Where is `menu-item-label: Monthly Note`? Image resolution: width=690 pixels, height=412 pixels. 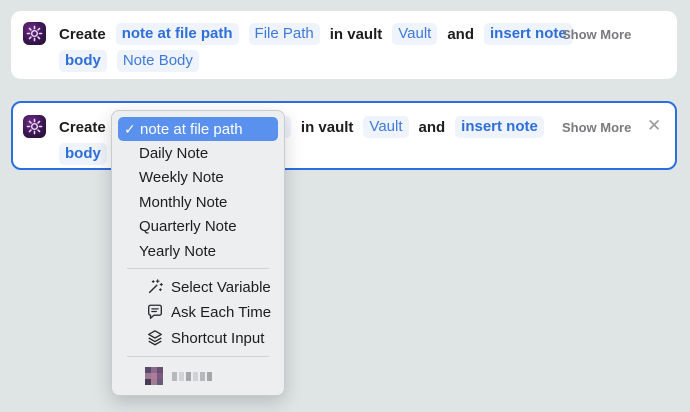
menu-item-label: Monthly Note is located at coordinates (183, 202).